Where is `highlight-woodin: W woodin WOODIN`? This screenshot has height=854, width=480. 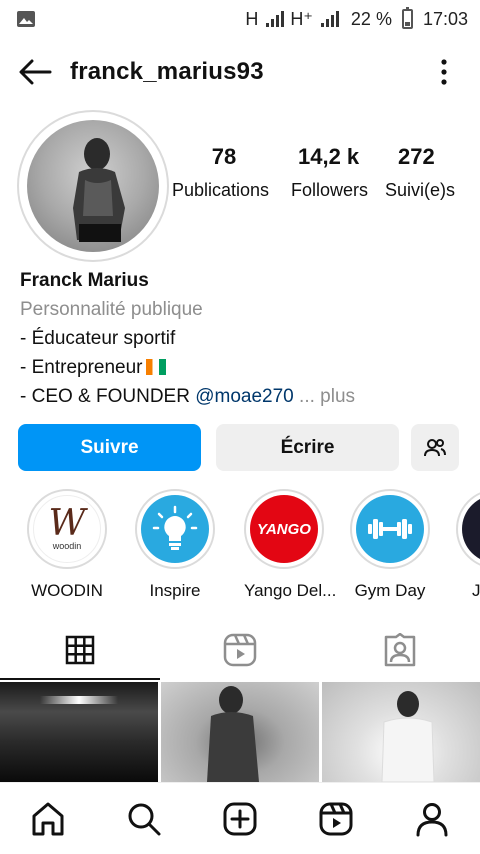 highlight-woodin: W woodin WOODIN is located at coordinates (67, 545).